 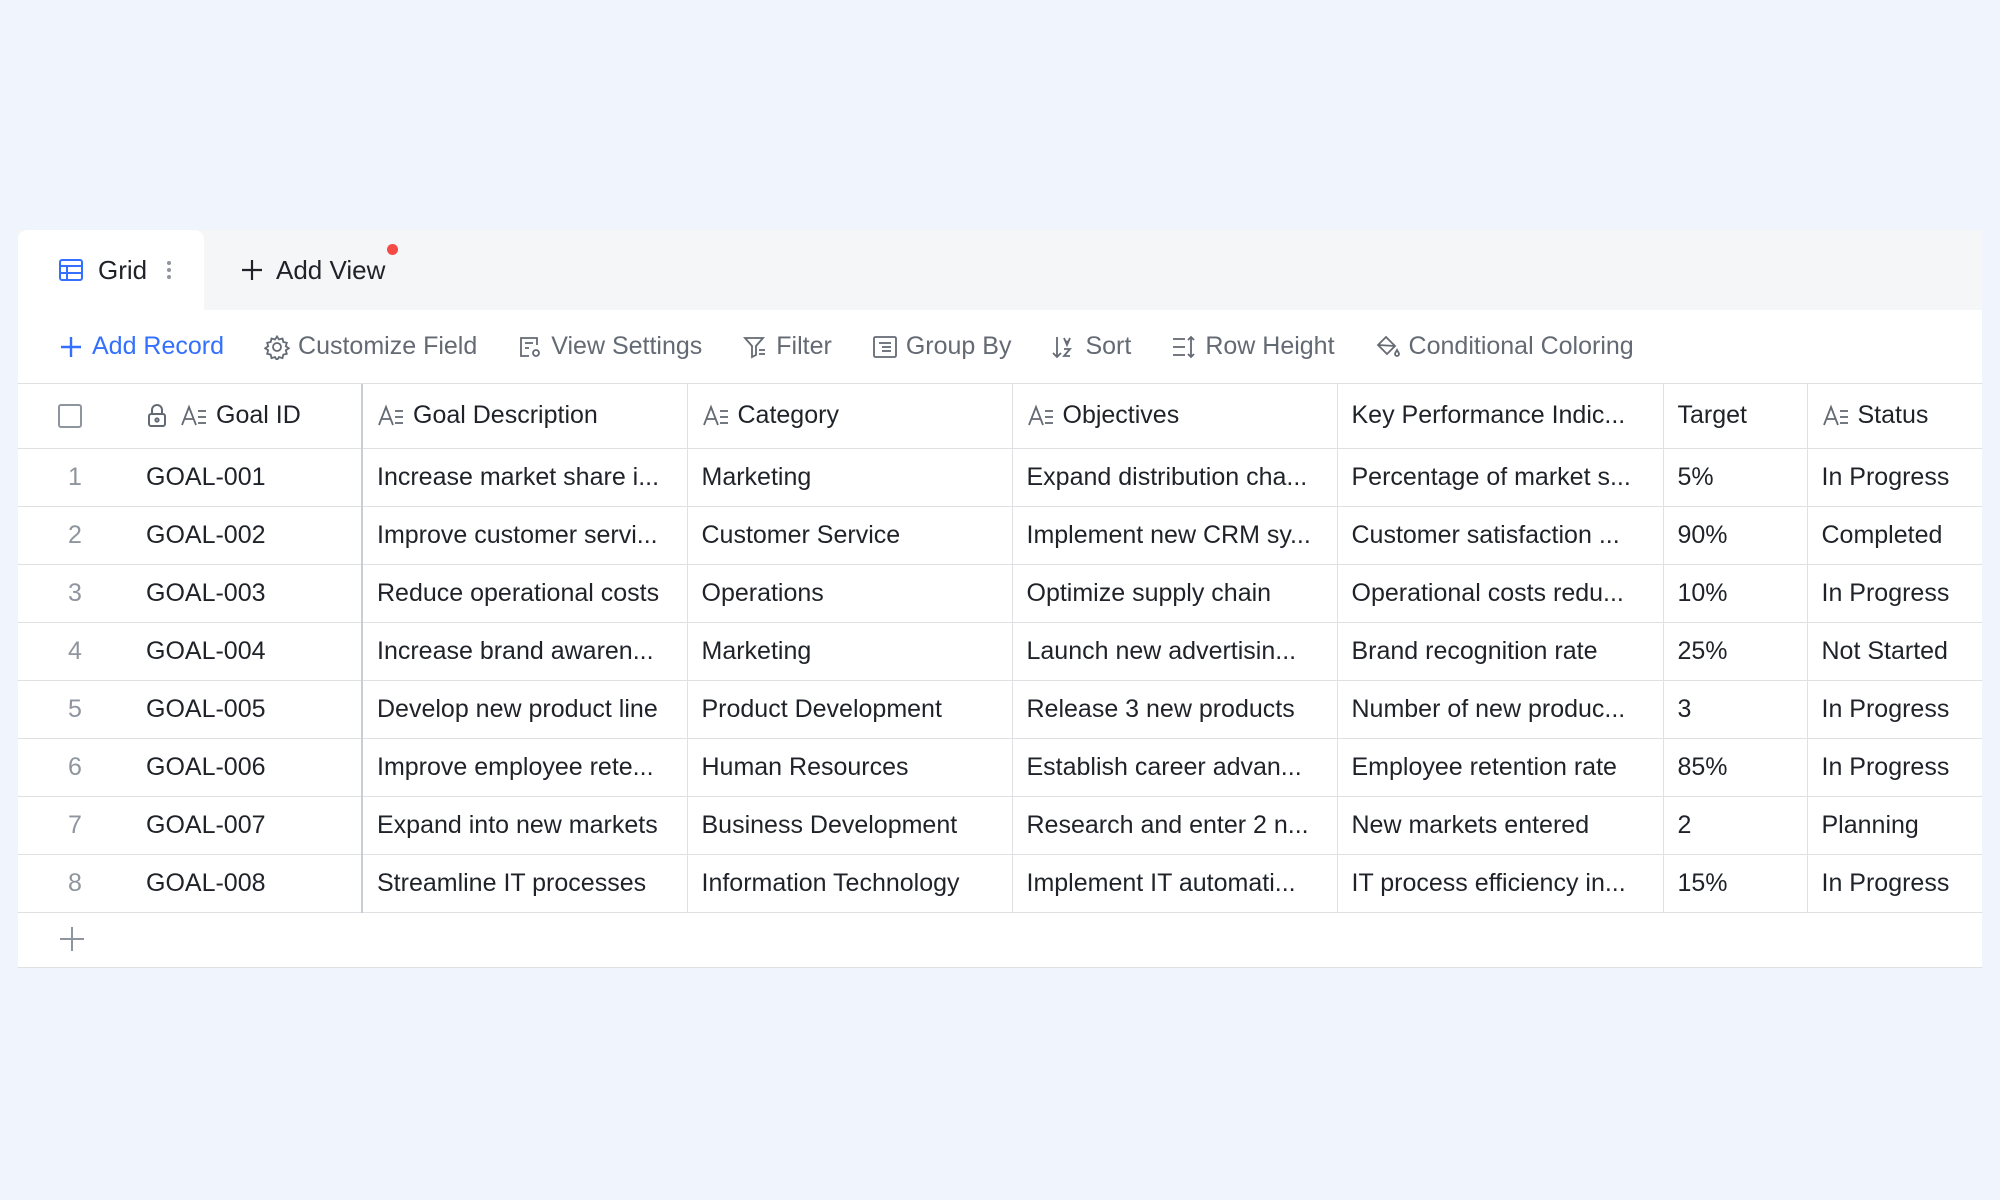 What do you see at coordinates (1499, 767) in the screenshot?
I see `cell-kpi: Employee retention rate` at bounding box center [1499, 767].